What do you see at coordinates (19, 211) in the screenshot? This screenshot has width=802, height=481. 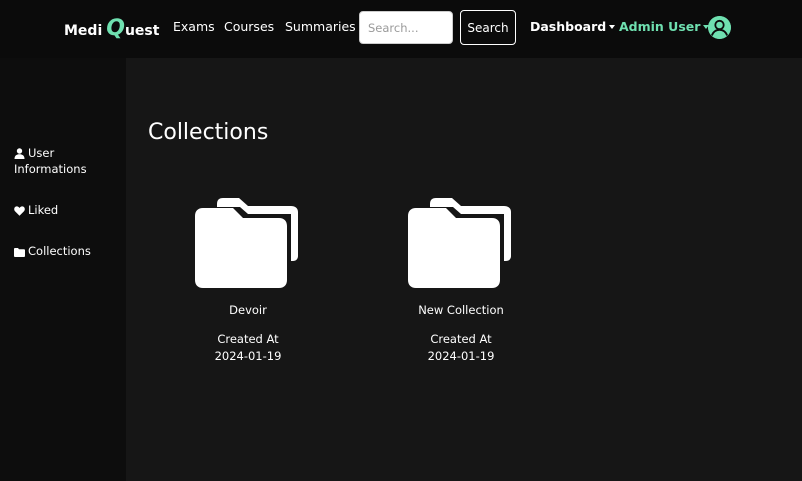 I see `heart-icon` at bounding box center [19, 211].